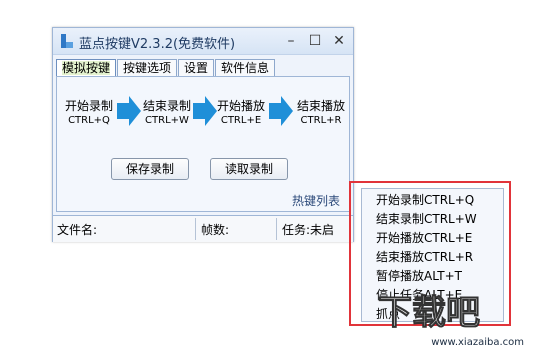  Describe the element at coordinates (339, 41) in the screenshot. I see `close-button: ✕` at that location.